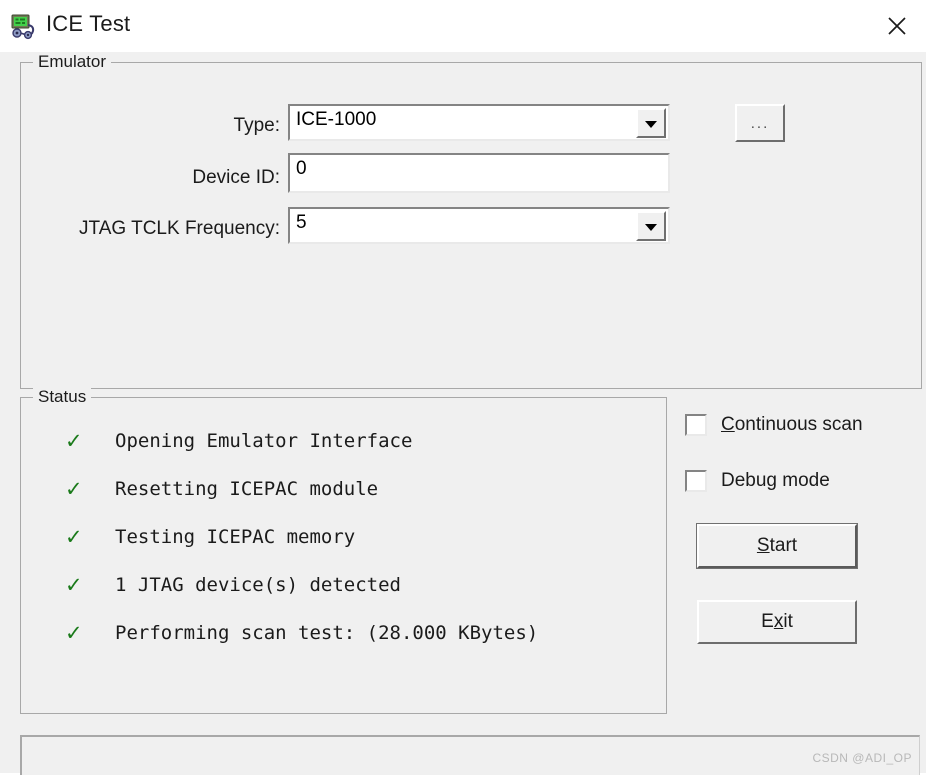 This screenshot has width=926, height=775. What do you see at coordinates (862, 758) in the screenshot?
I see `watermark: CSDN @ADI_OP` at bounding box center [862, 758].